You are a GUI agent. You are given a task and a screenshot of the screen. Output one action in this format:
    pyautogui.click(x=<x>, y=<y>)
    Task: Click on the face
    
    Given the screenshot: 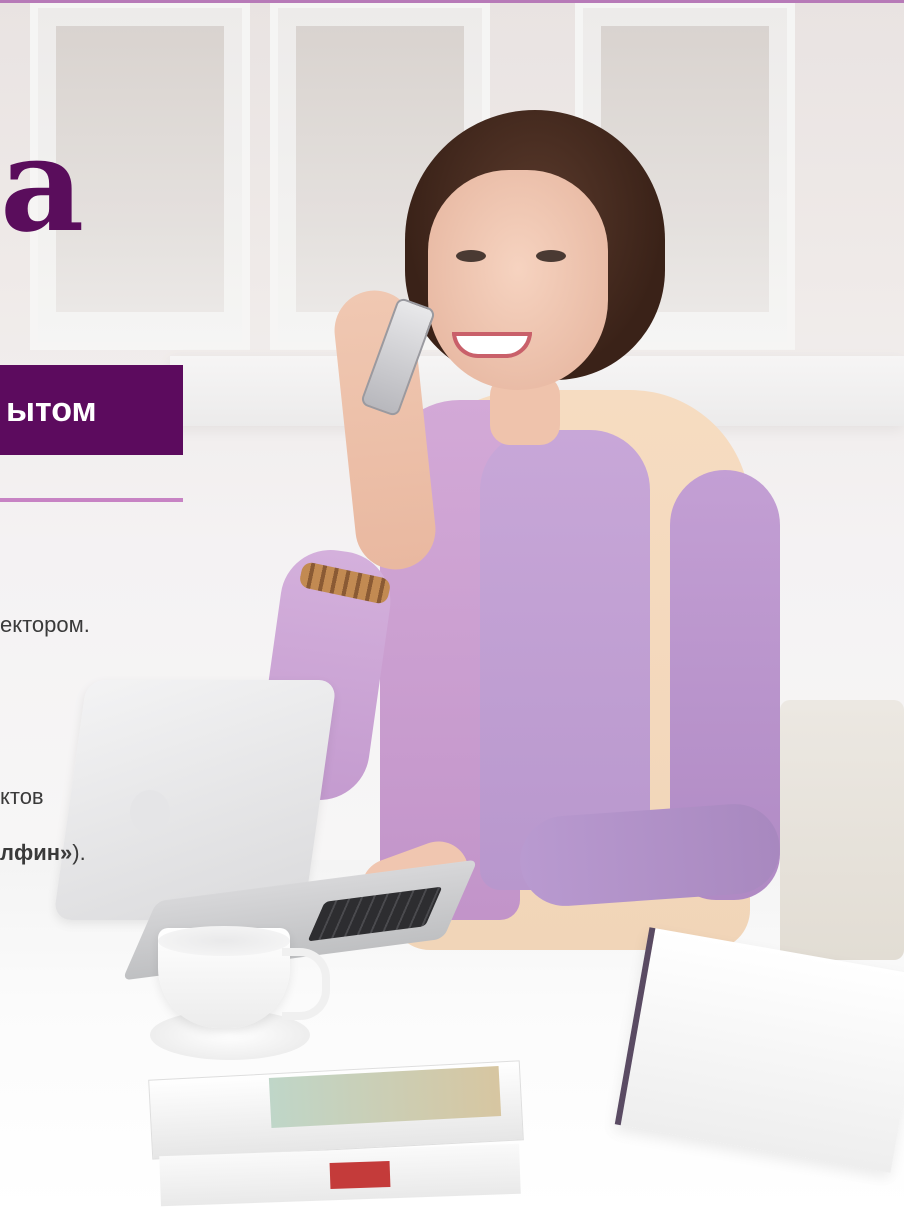 What is the action you would take?
    pyautogui.click(x=518, y=280)
    